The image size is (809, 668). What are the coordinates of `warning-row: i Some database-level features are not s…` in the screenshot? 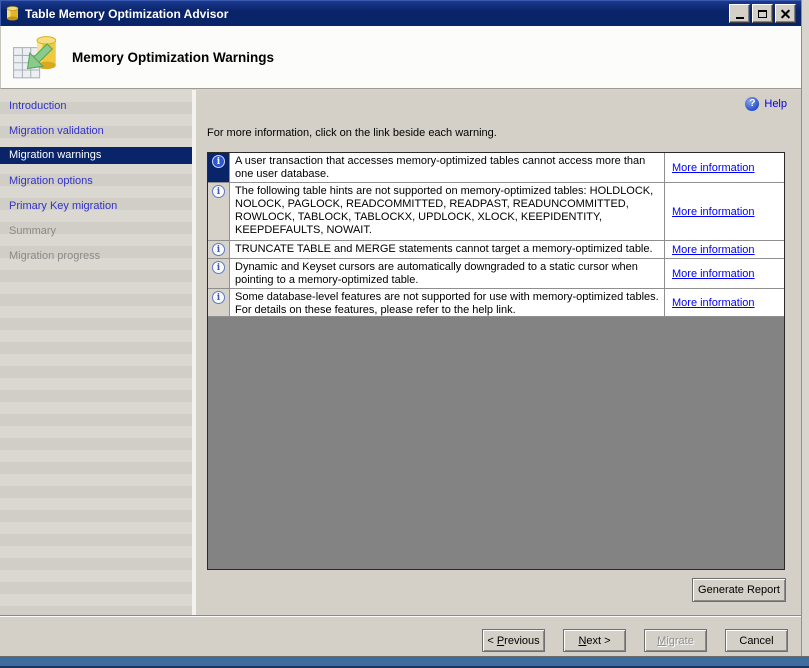 It's located at (496, 303).